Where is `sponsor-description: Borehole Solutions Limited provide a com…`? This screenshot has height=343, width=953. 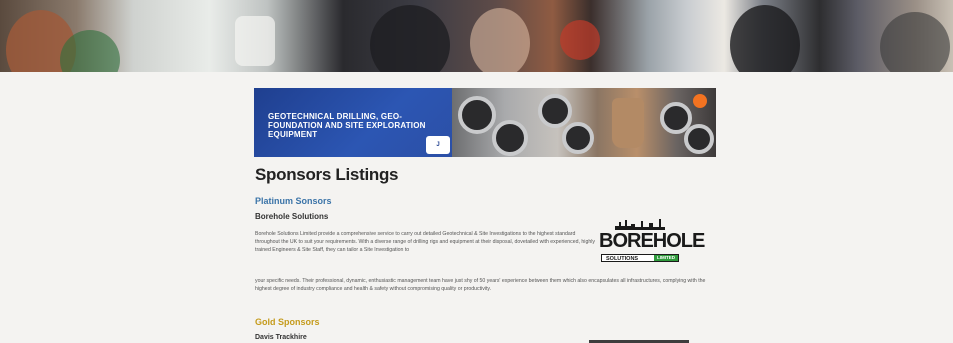
sponsor-description: Borehole Solutions Limited provide a com… is located at coordinates (425, 242).